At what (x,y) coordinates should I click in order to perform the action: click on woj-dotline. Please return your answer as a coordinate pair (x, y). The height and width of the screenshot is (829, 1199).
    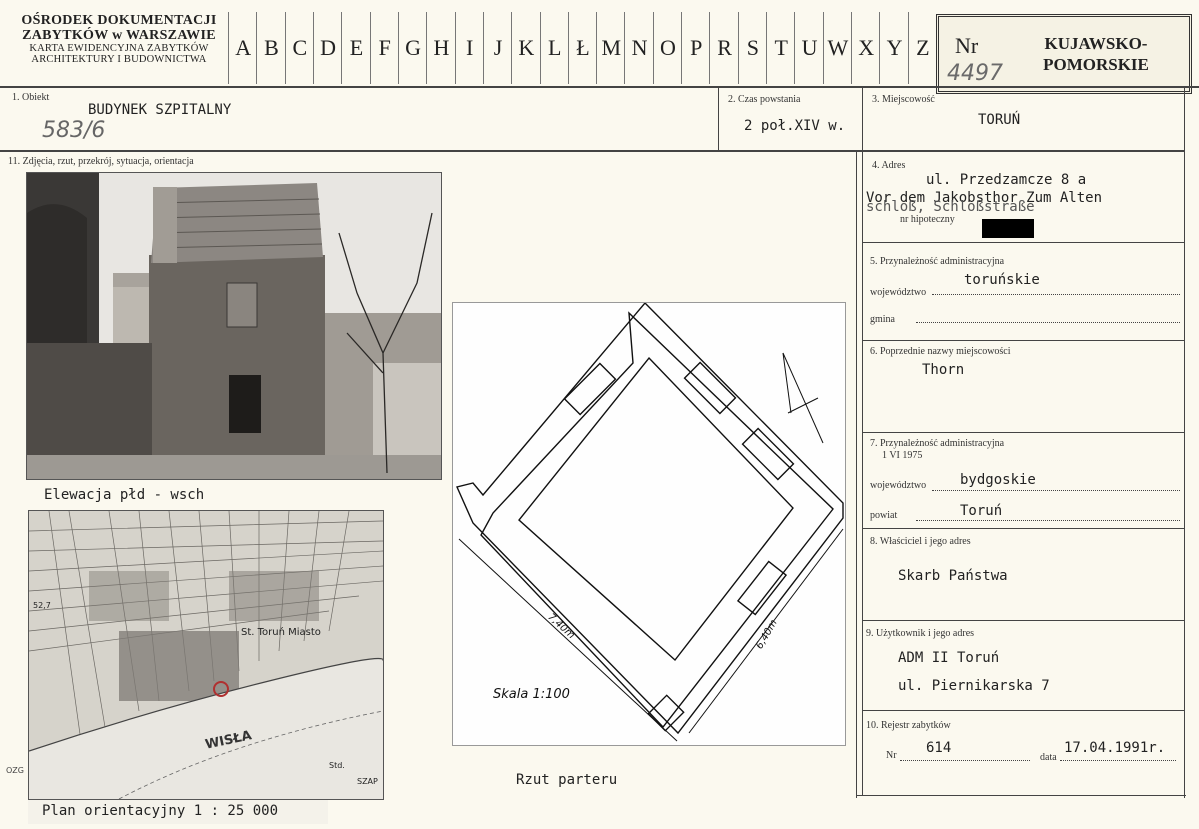
    Looking at the image, I should click on (1056, 294).